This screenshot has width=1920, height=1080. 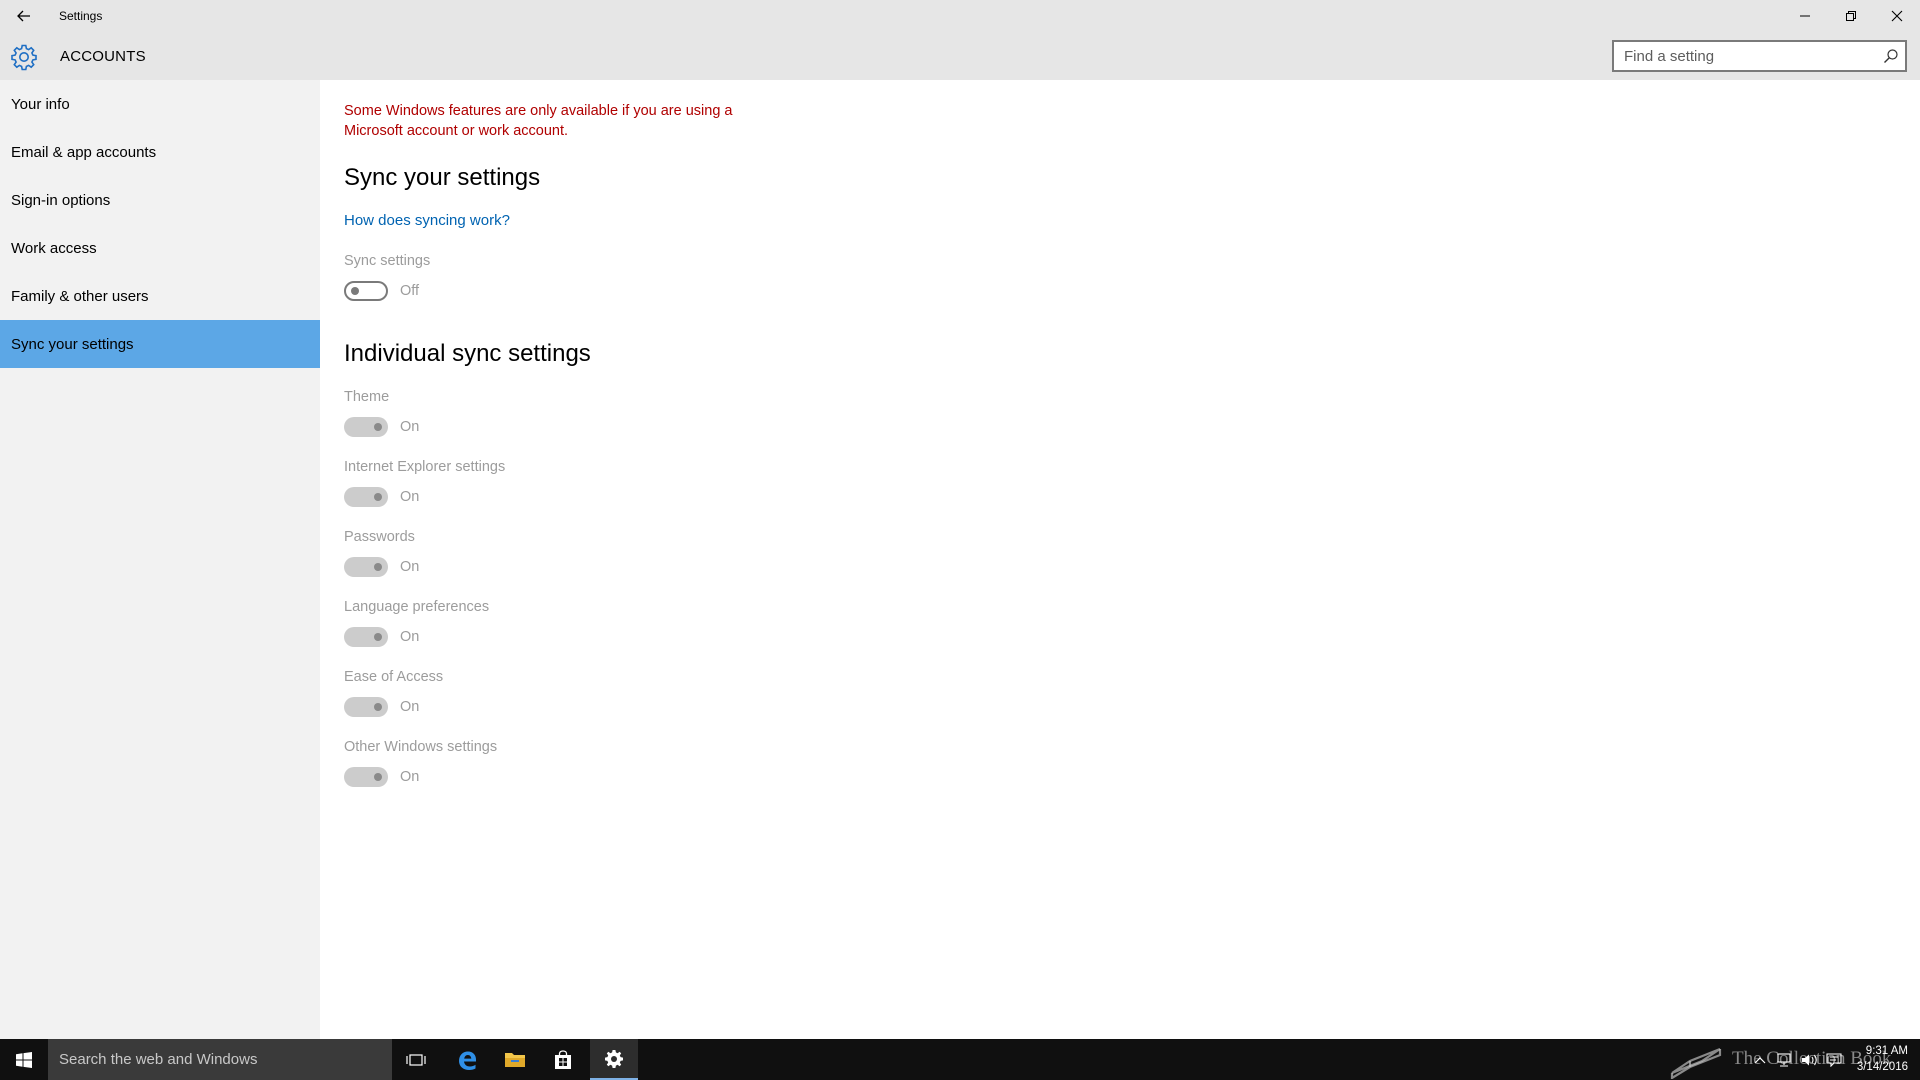 I want to click on sidebar-item-label: Your info, so click(x=40, y=104).